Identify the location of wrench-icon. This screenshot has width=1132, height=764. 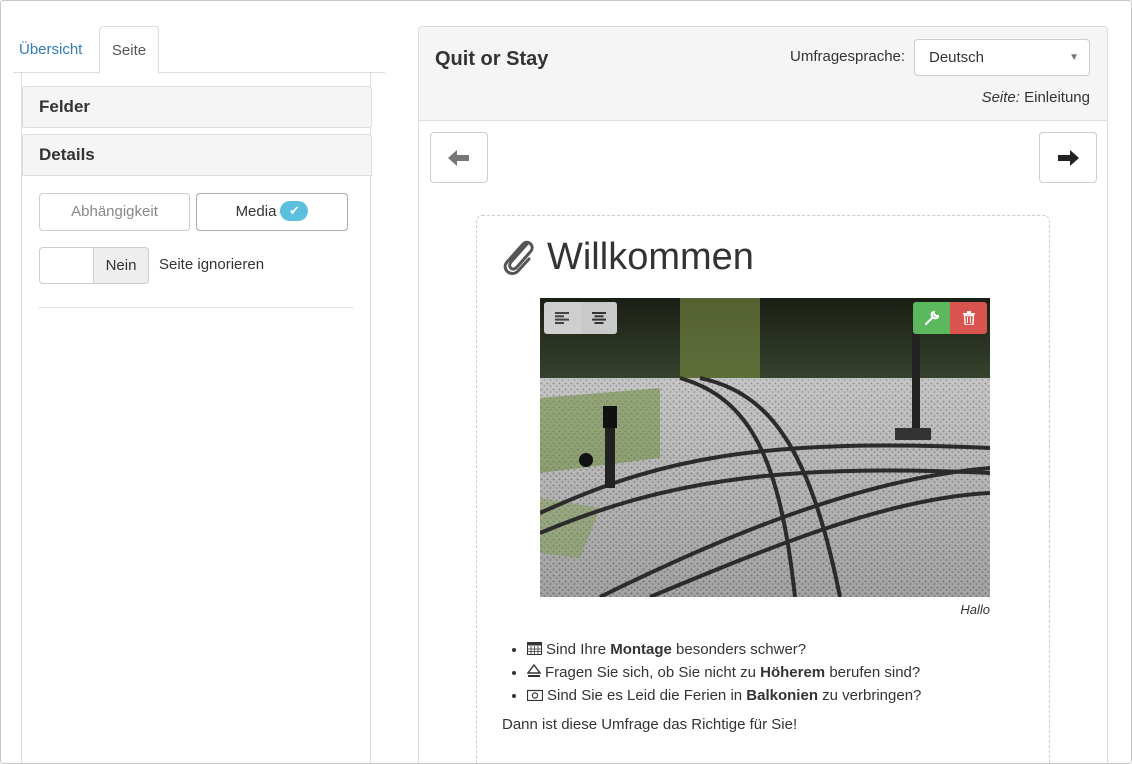
(931, 318).